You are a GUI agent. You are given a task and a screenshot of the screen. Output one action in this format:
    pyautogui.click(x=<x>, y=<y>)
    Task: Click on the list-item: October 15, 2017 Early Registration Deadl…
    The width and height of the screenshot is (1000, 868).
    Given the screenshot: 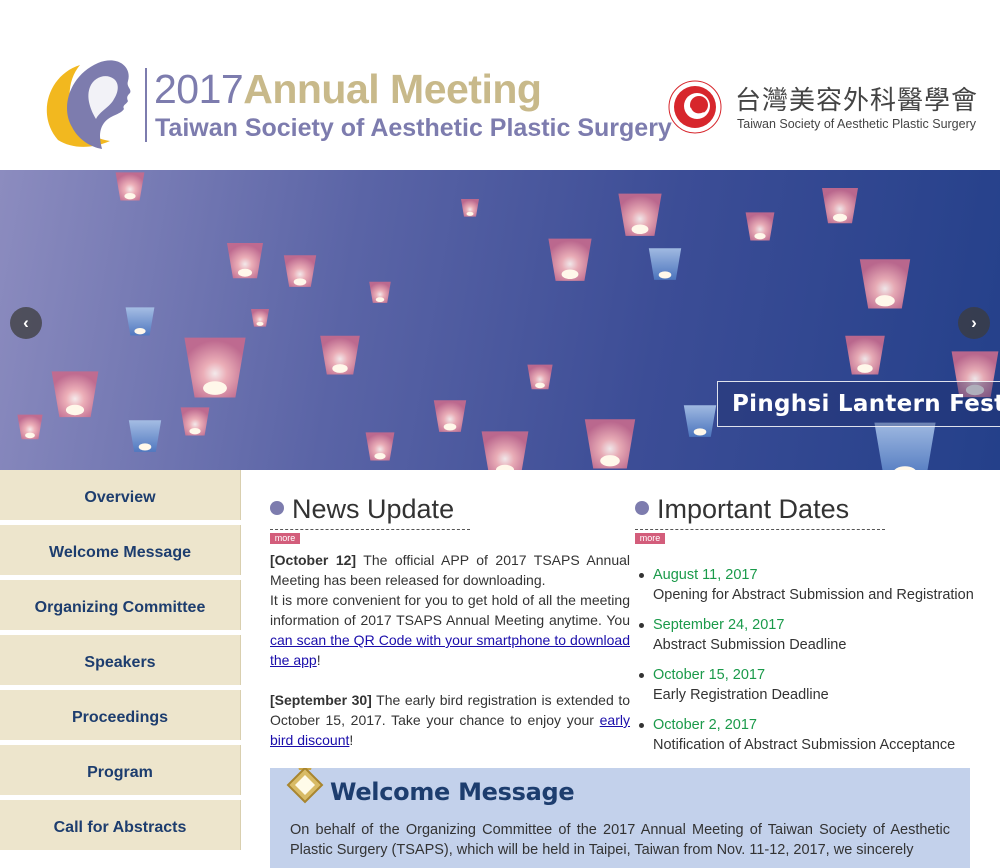 What is the action you would take?
    pyautogui.click(x=819, y=690)
    